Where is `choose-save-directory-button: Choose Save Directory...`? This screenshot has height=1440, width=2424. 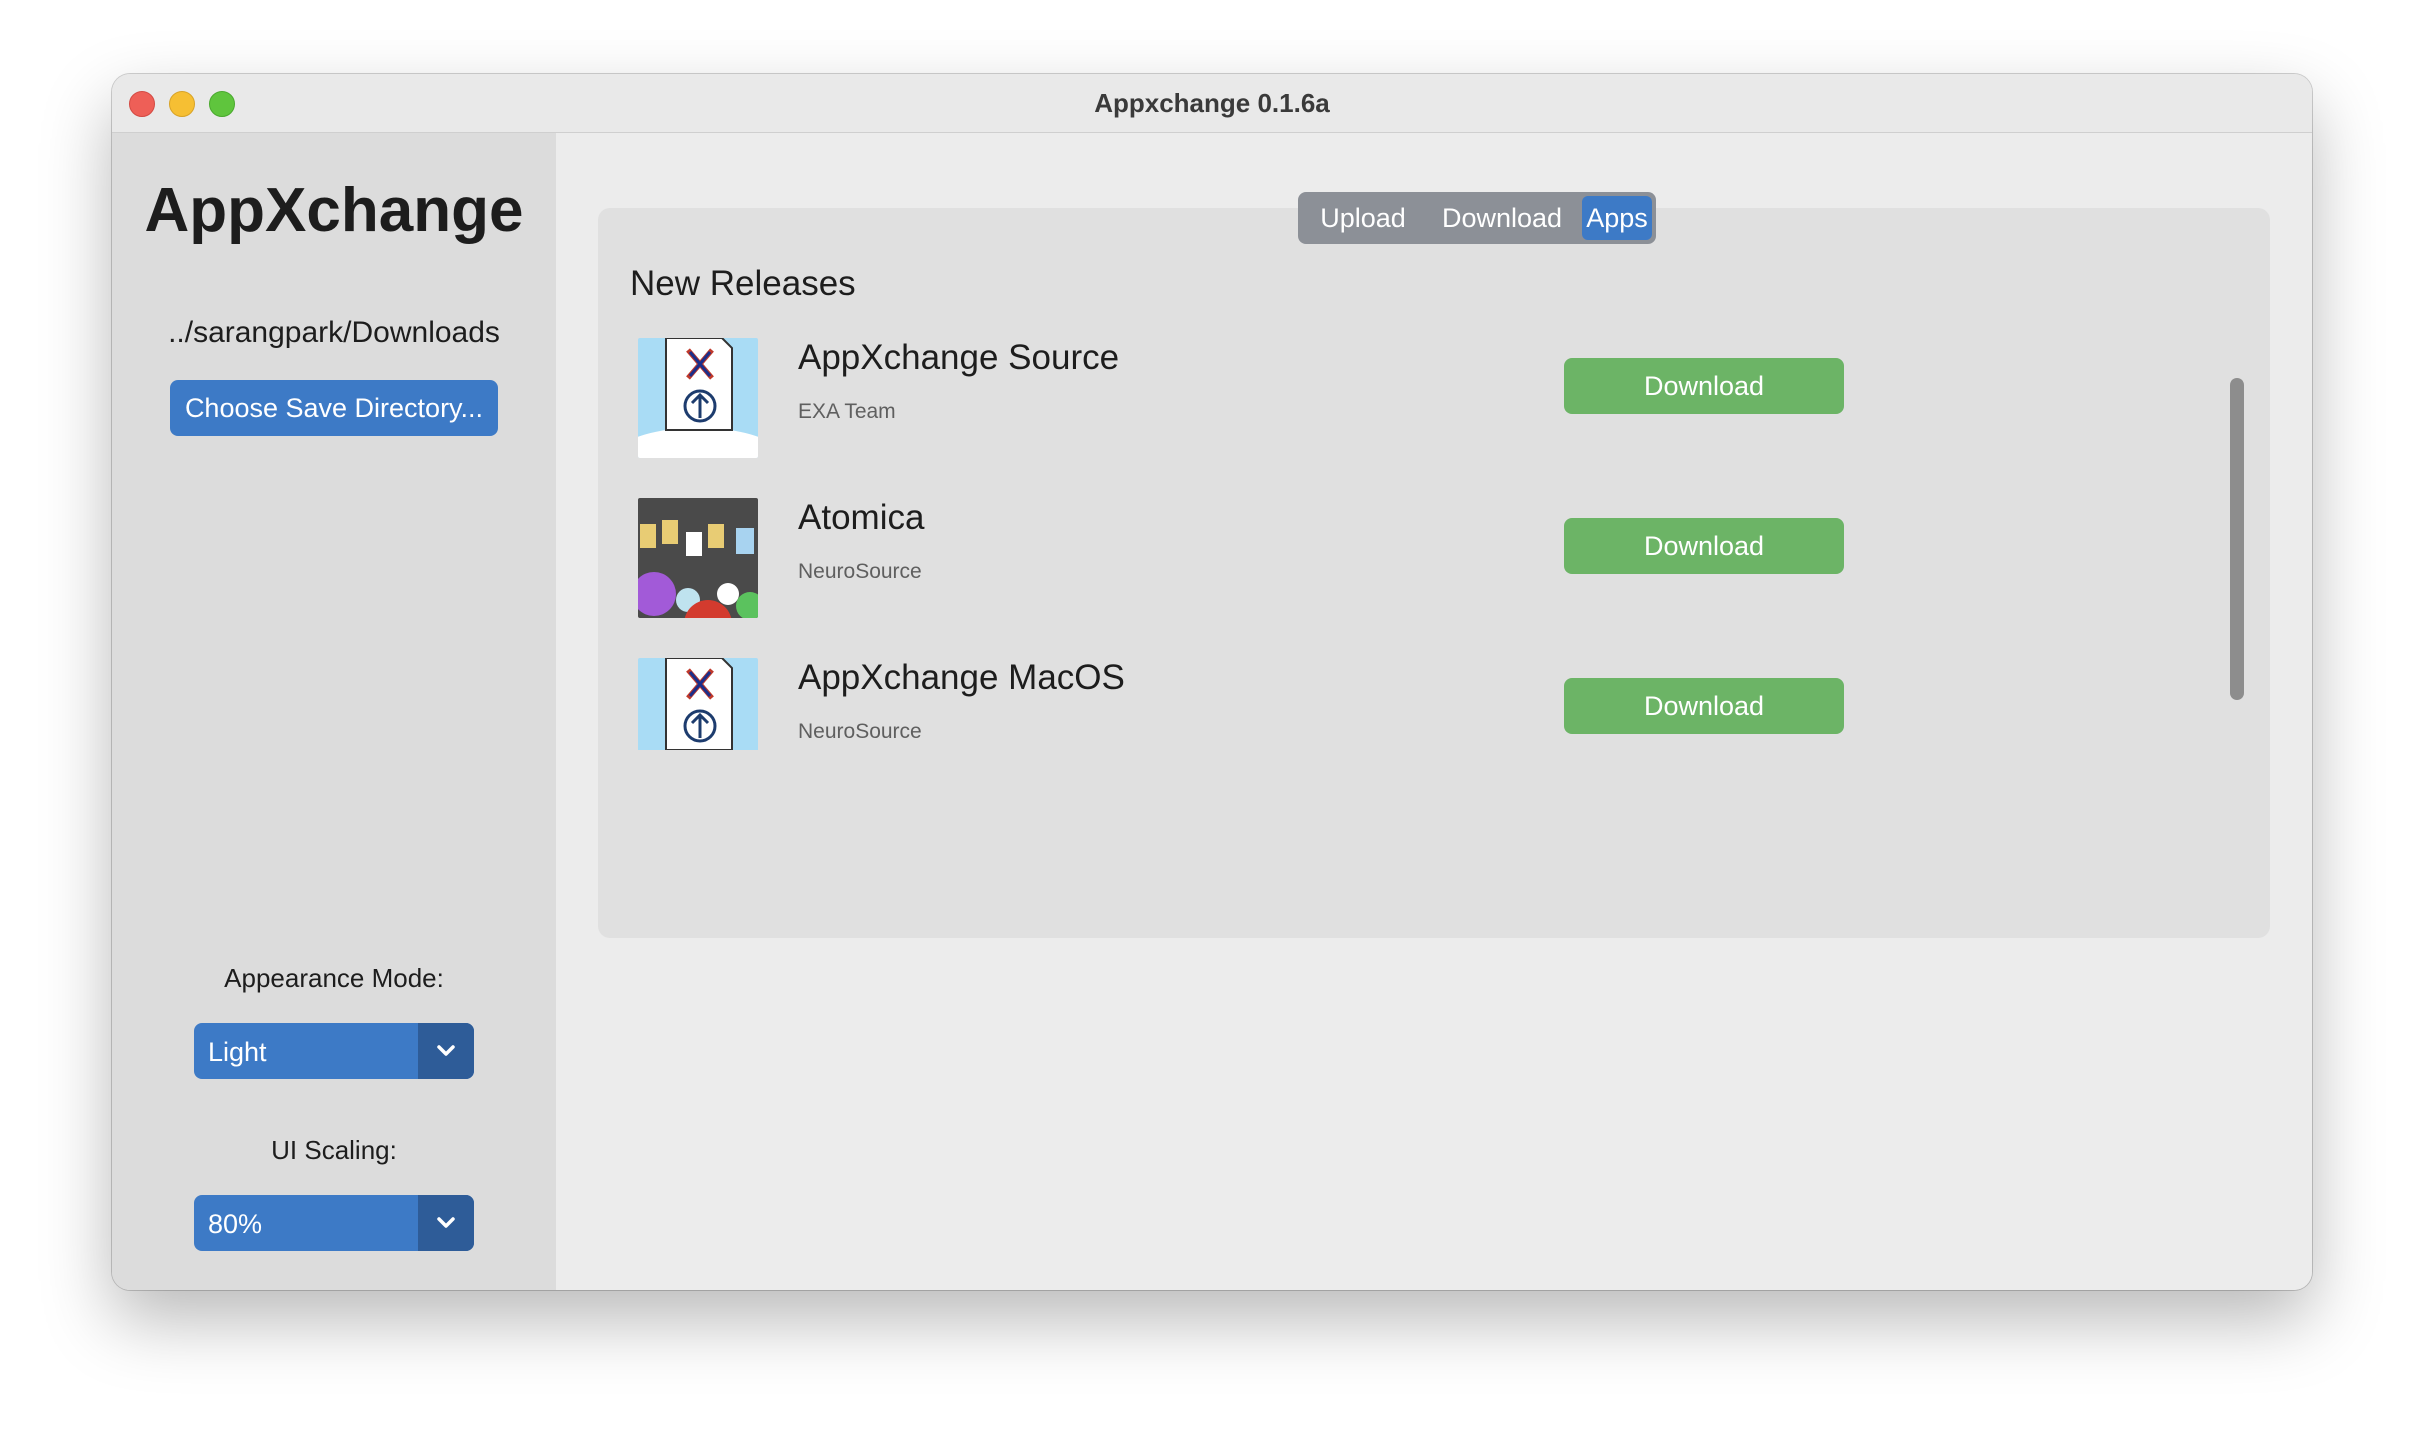
choose-save-directory-button: Choose Save Directory... is located at coordinates (334, 408).